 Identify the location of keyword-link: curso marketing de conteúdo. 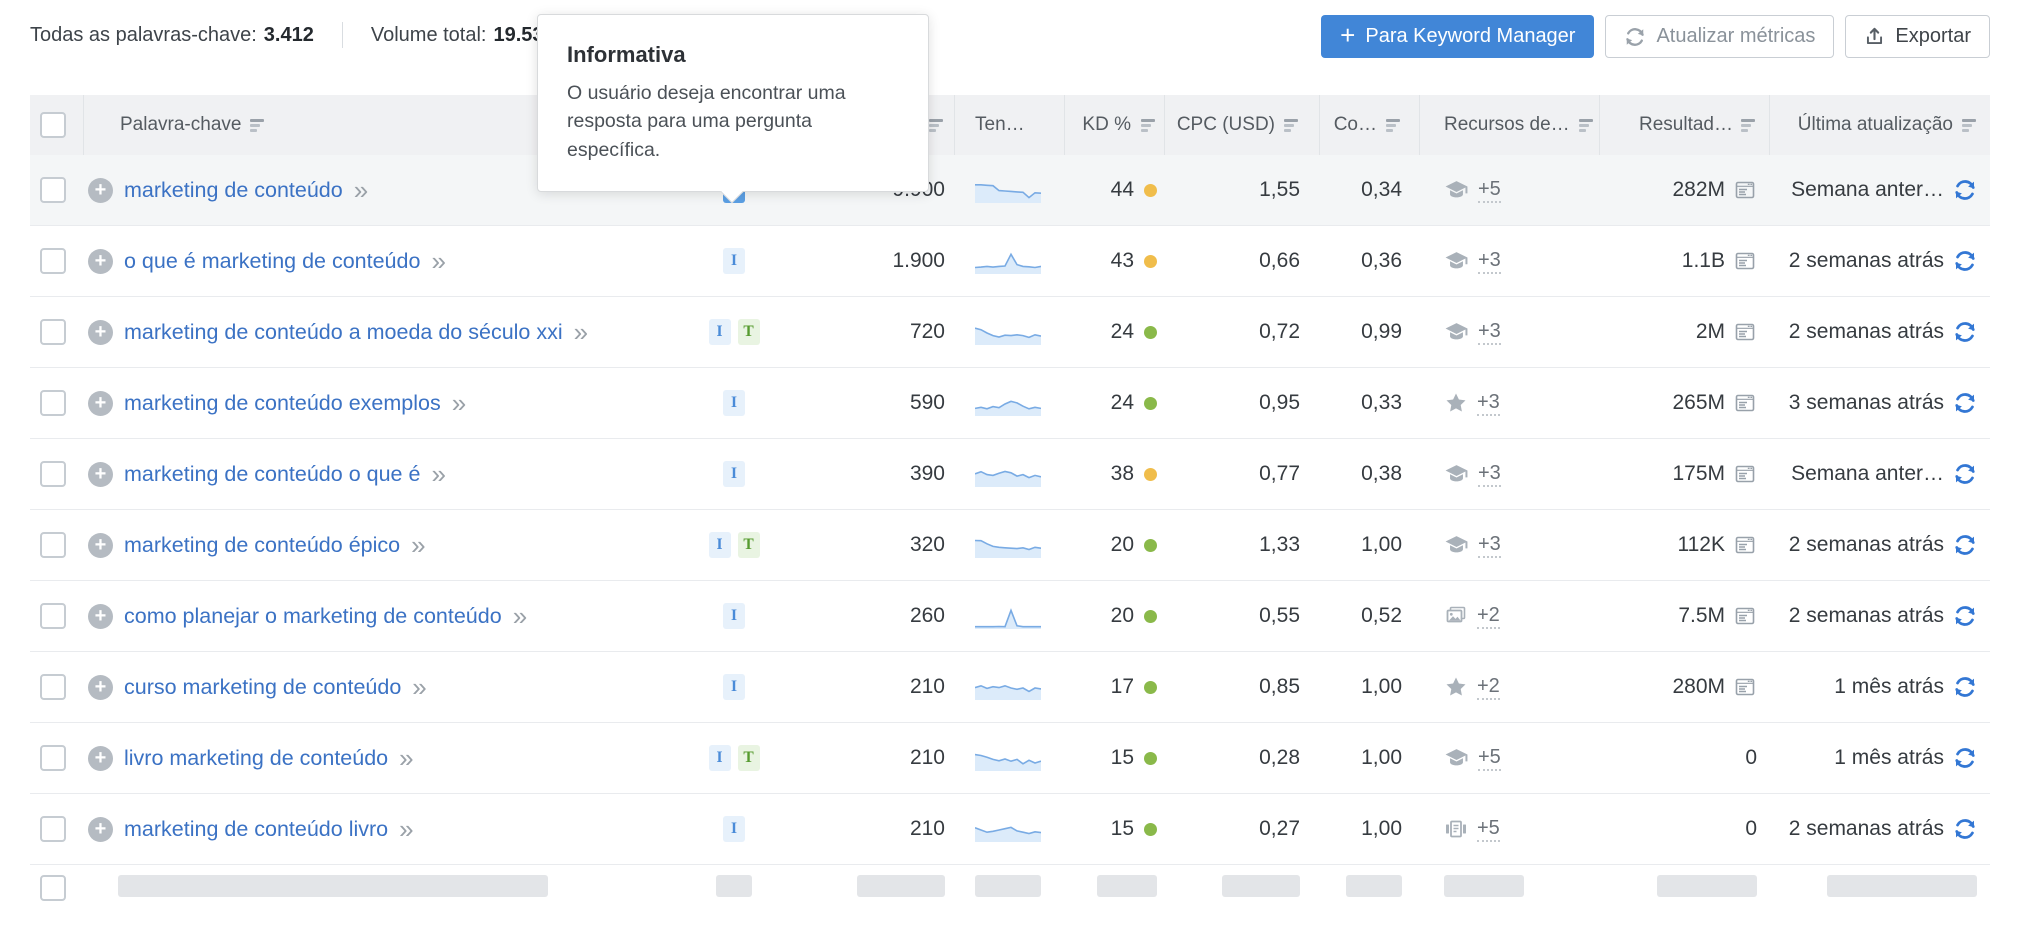
(262, 687).